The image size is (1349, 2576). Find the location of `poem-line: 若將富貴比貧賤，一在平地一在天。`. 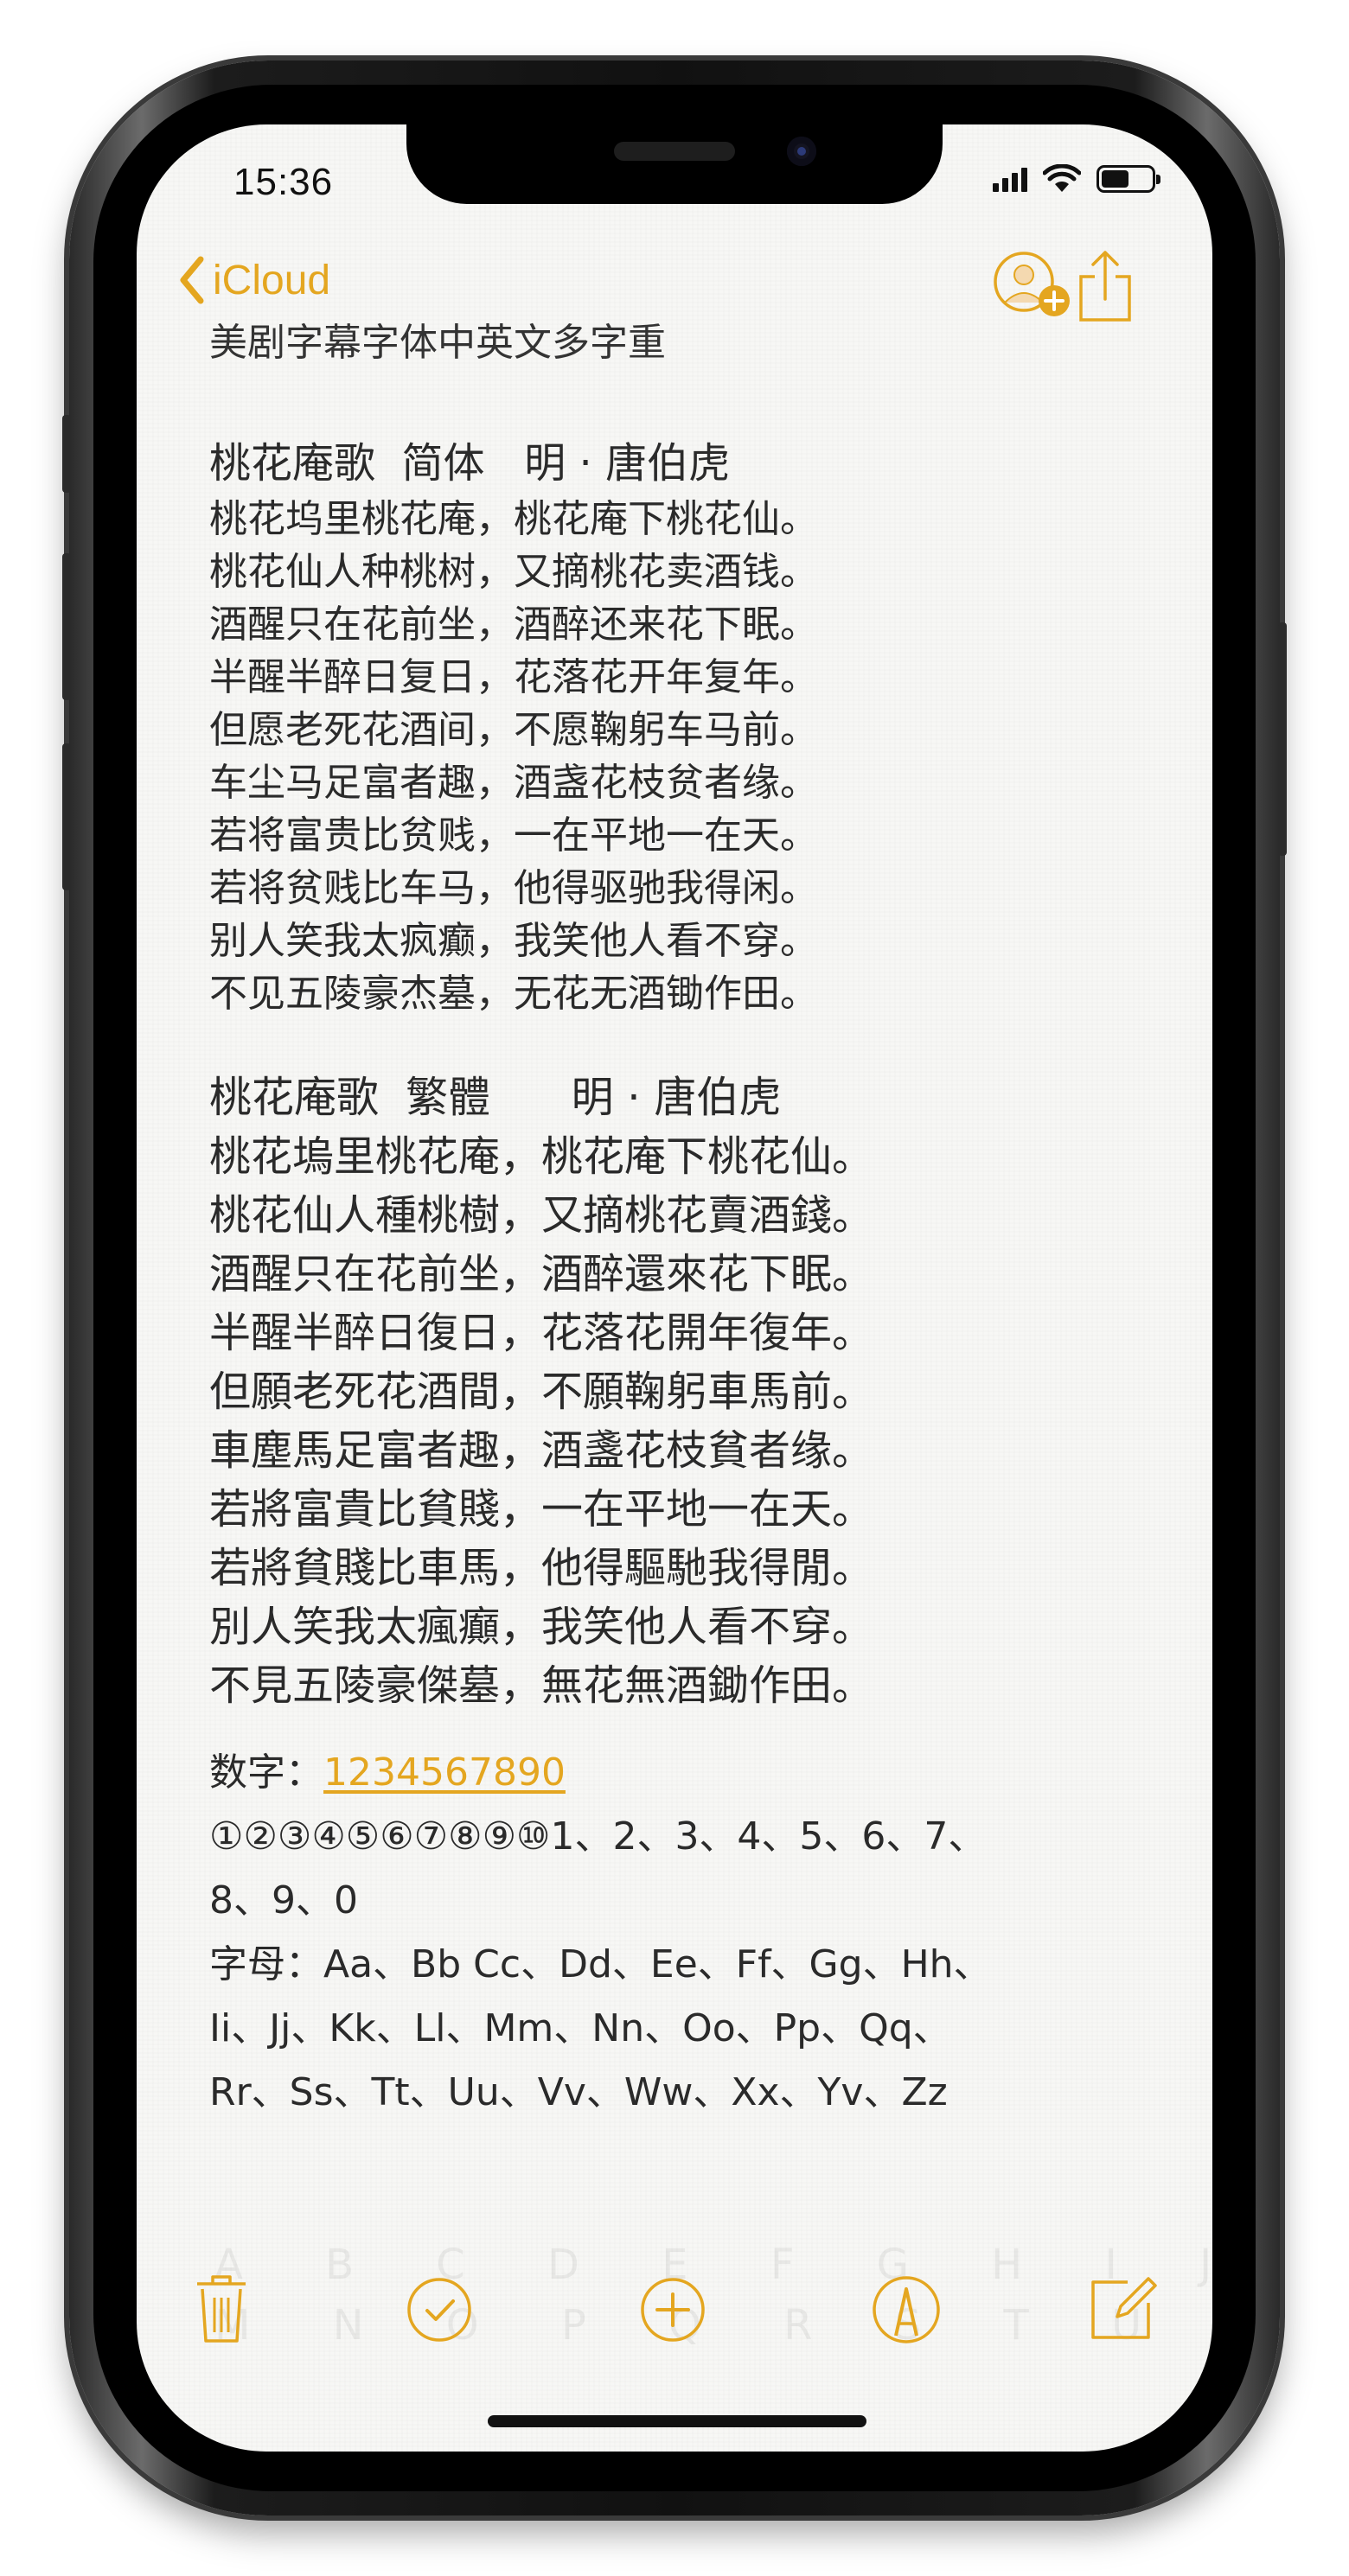

poem-line: 若將富貴比貧賤，一在平地一在天。 is located at coordinates (541, 1509).